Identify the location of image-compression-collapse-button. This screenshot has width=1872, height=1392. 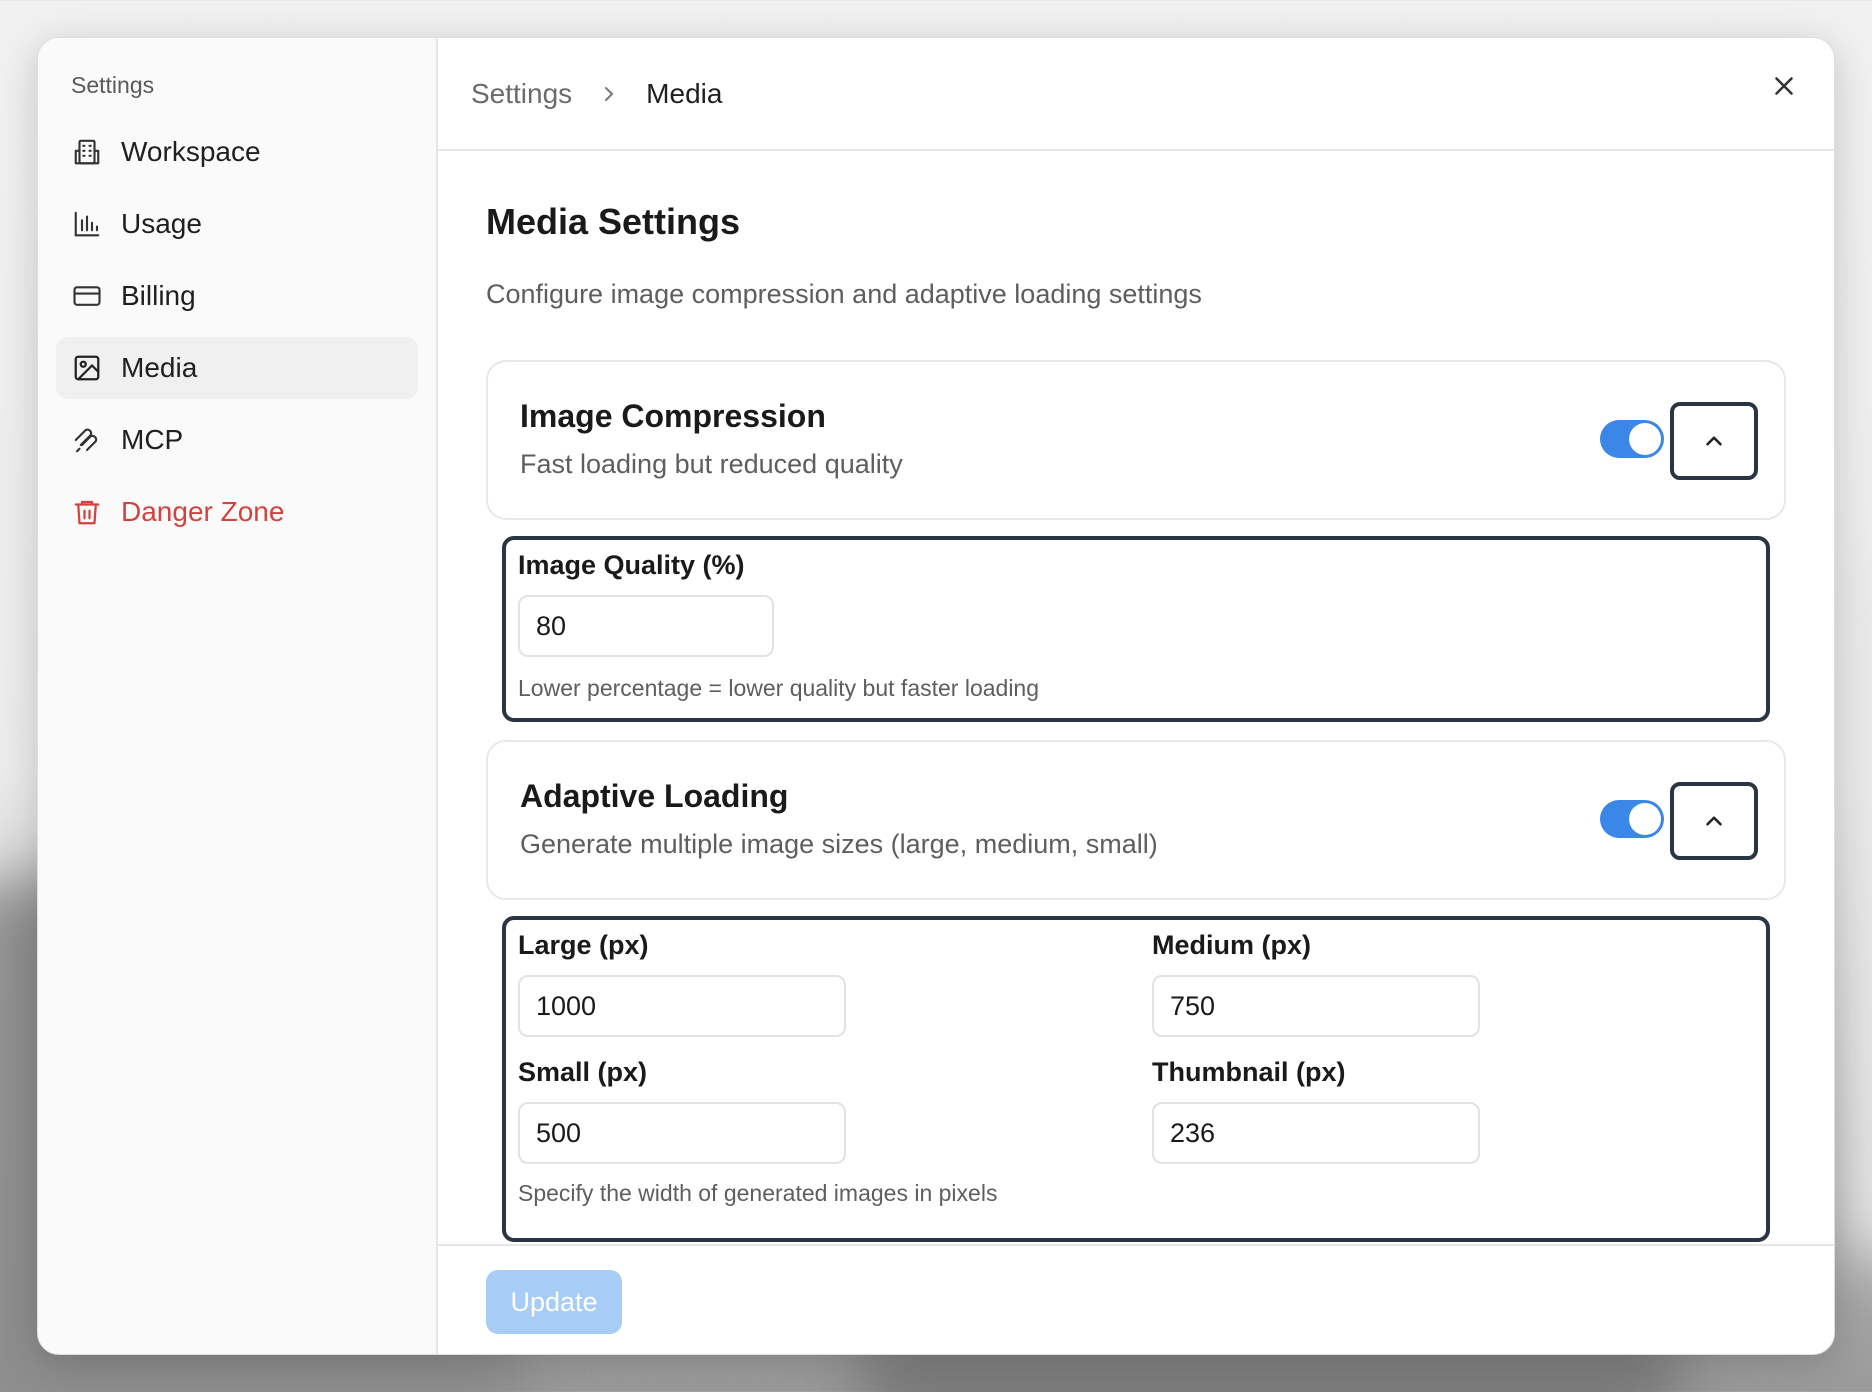
(1714, 441).